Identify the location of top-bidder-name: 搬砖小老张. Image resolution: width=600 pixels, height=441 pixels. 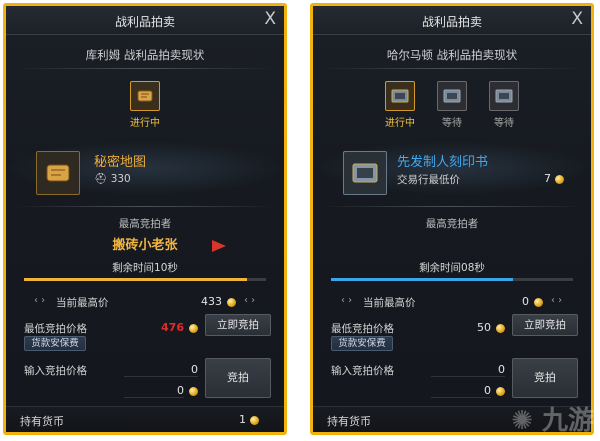
(145, 245).